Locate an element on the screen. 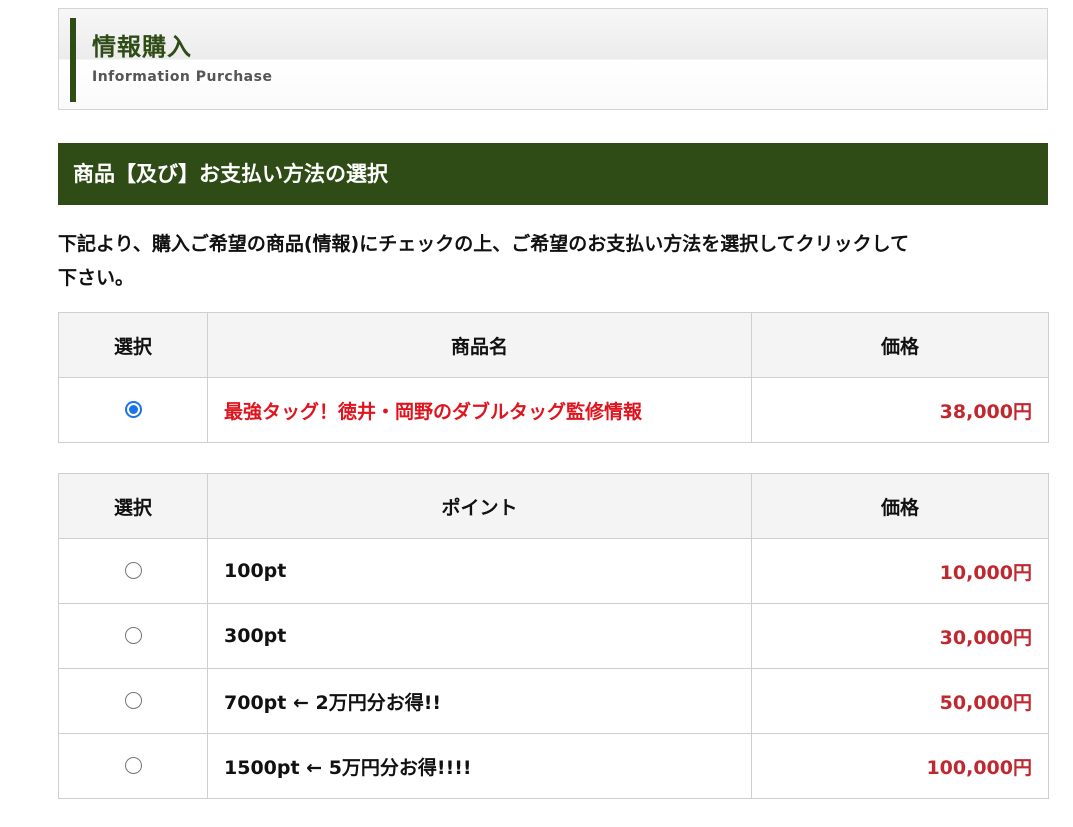 Image resolution: width=1073 pixels, height=827 pixels. header-product-name: 商品名 is located at coordinates (479, 345).